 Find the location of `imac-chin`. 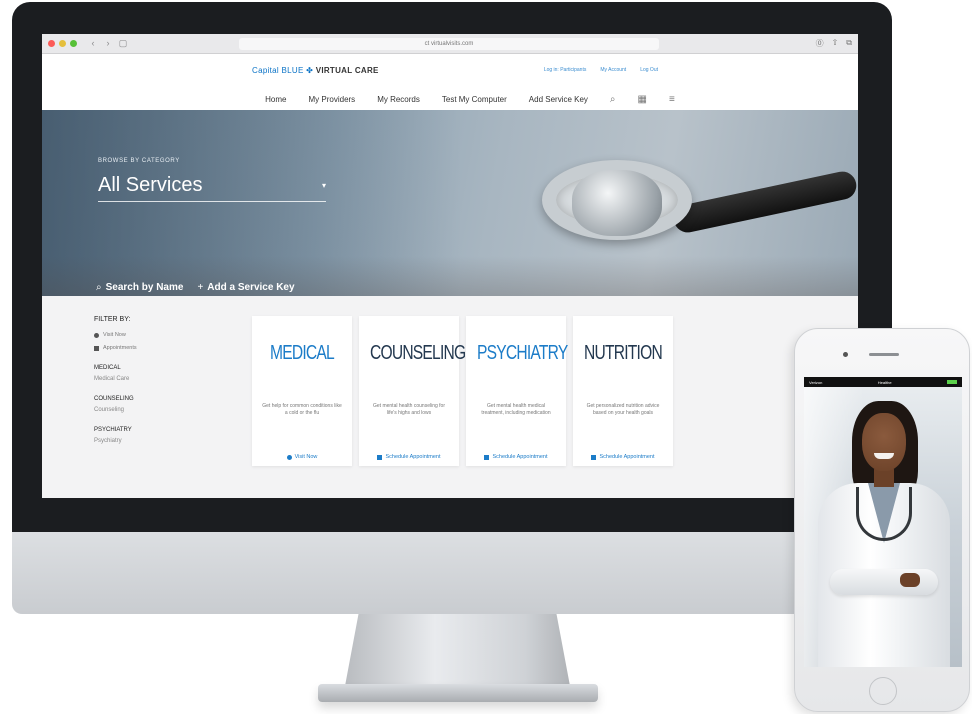

imac-chin is located at coordinates (452, 573).